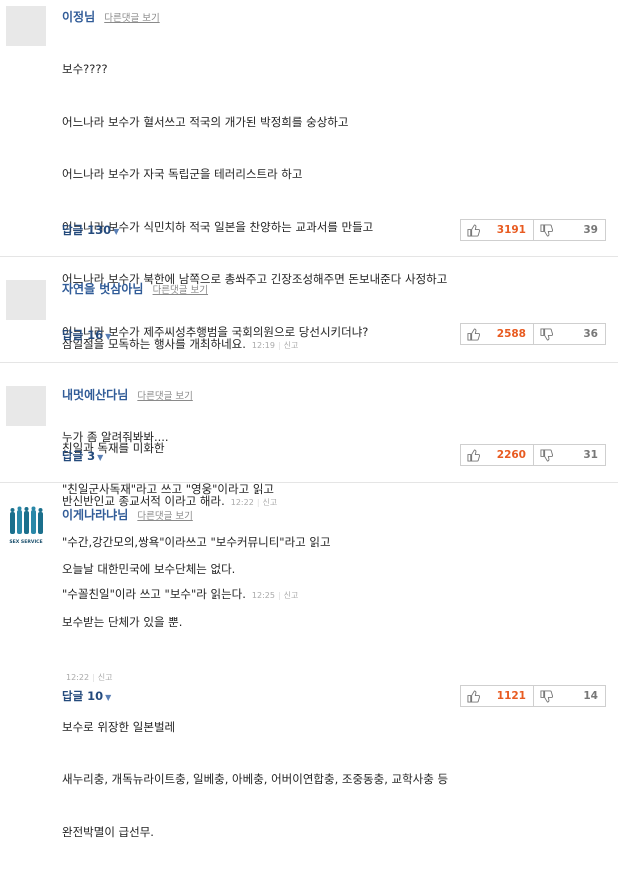 The height and width of the screenshot is (876, 618). Describe the element at coordinates (182, 174) in the screenshot. I see `comment-line: 어느나라 보수가 자국 독립군을 테러리스트라 하고` at that location.